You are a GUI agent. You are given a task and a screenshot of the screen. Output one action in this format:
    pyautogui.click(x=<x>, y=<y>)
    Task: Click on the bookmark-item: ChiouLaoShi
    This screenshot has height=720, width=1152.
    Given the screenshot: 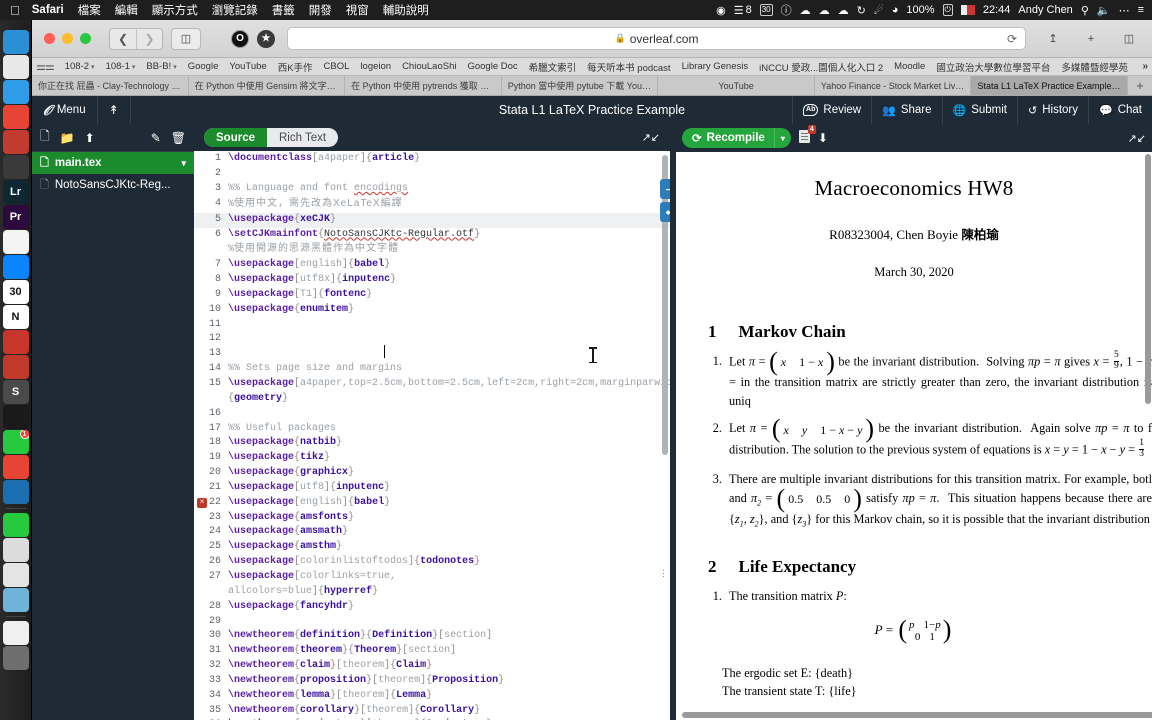 What is the action you would take?
    pyautogui.click(x=429, y=66)
    